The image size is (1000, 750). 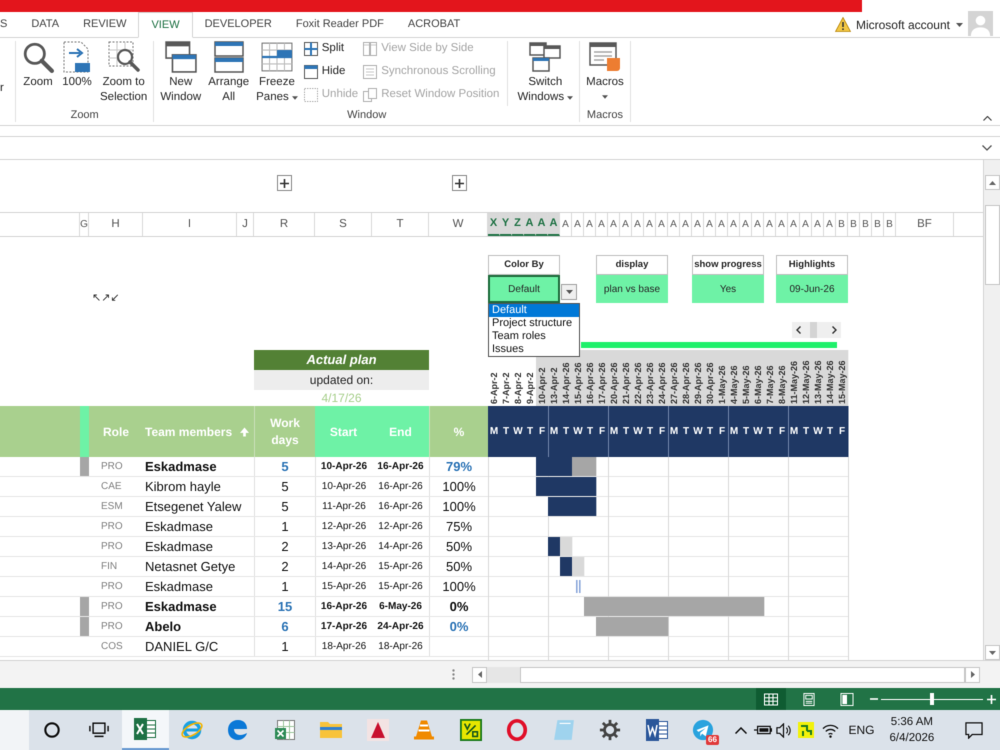 I want to click on scroll-down-button, so click(x=992, y=652).